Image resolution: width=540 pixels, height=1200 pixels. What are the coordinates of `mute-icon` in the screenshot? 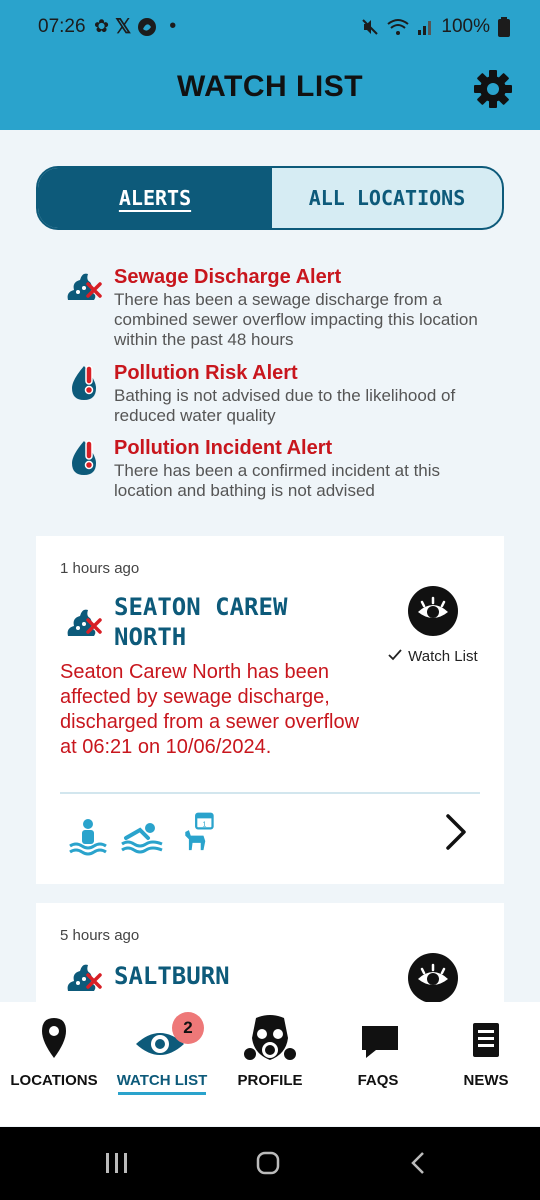 It's located at (370, 27).